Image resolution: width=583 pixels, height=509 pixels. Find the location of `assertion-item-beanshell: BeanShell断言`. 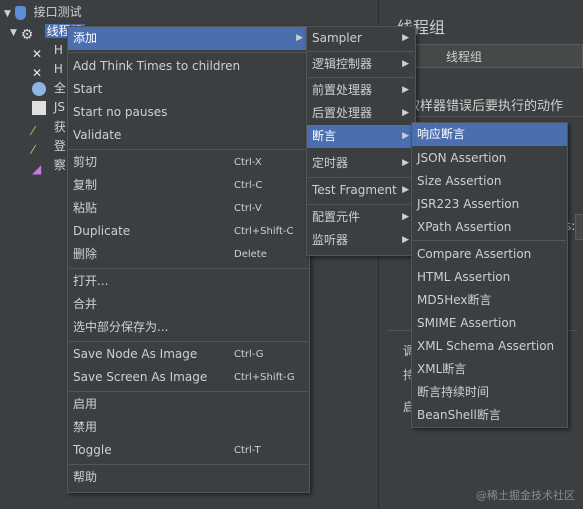

assertion-item-beanshell: BeanShell断言 is located at coordinates (489, 415).